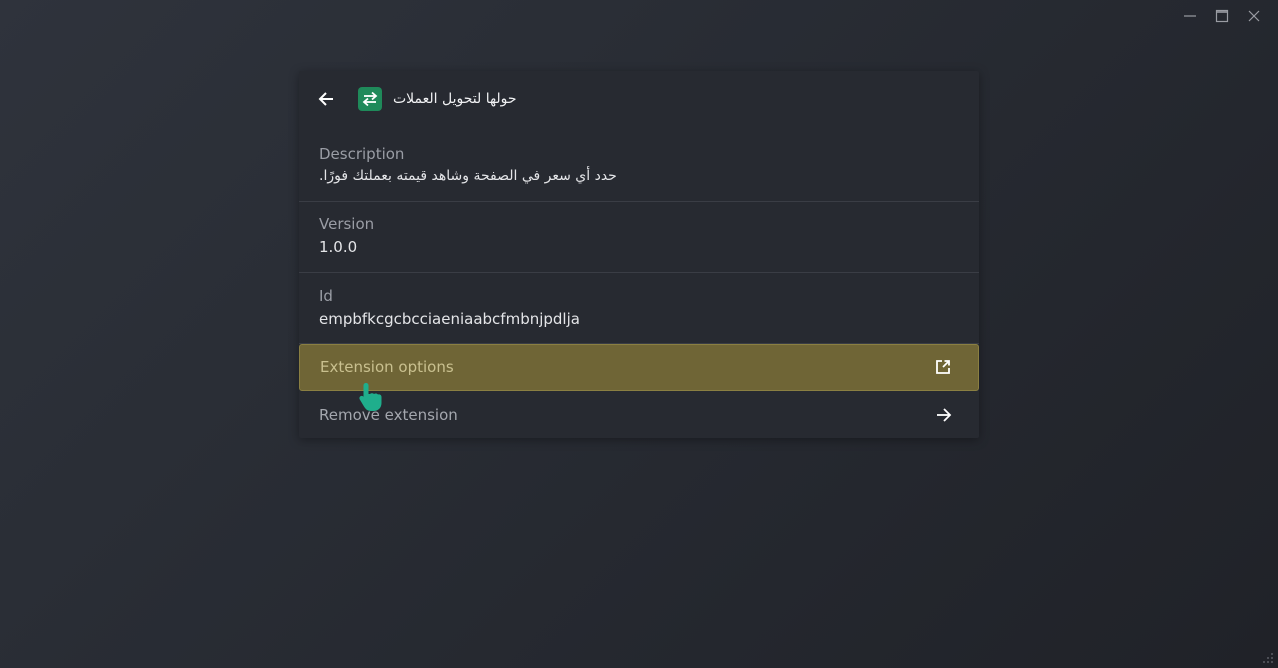  I want to click on back-button, so click(326, 99).